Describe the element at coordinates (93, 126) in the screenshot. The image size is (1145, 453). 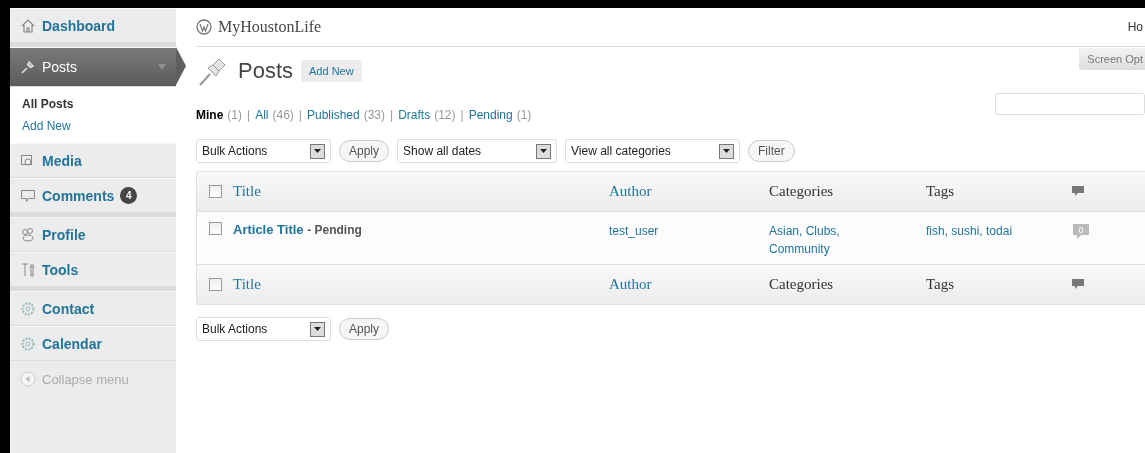
I see `submenu-item: Add New` at that location.